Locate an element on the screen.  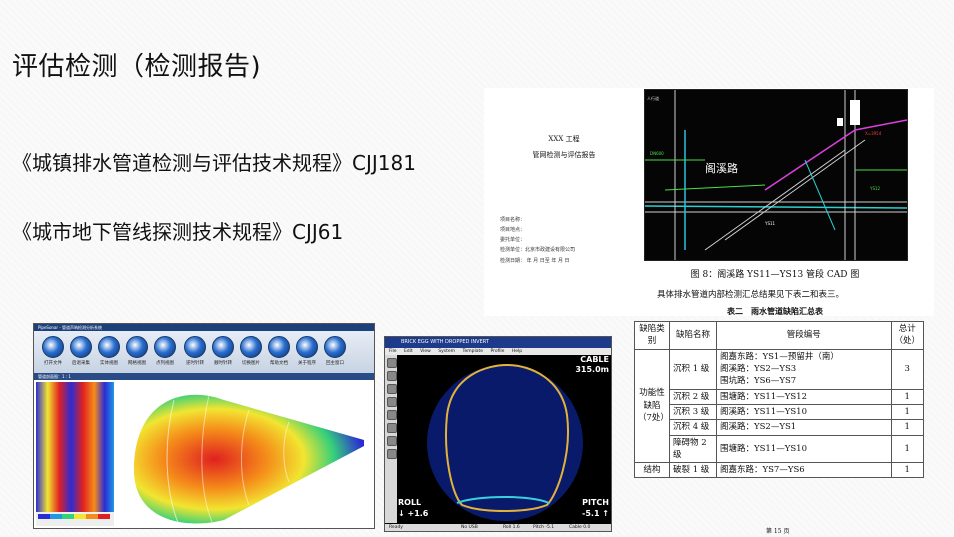
defect-name: 沉积 1 级 is located at coordinates (693, 369).